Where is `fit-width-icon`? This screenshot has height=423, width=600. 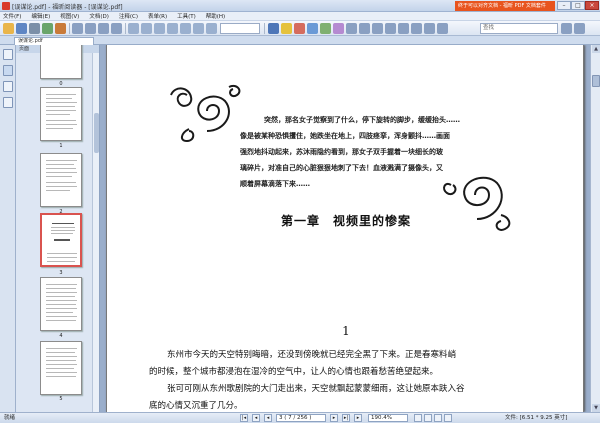
fit-width-icon is located at coordinates (172, 28).